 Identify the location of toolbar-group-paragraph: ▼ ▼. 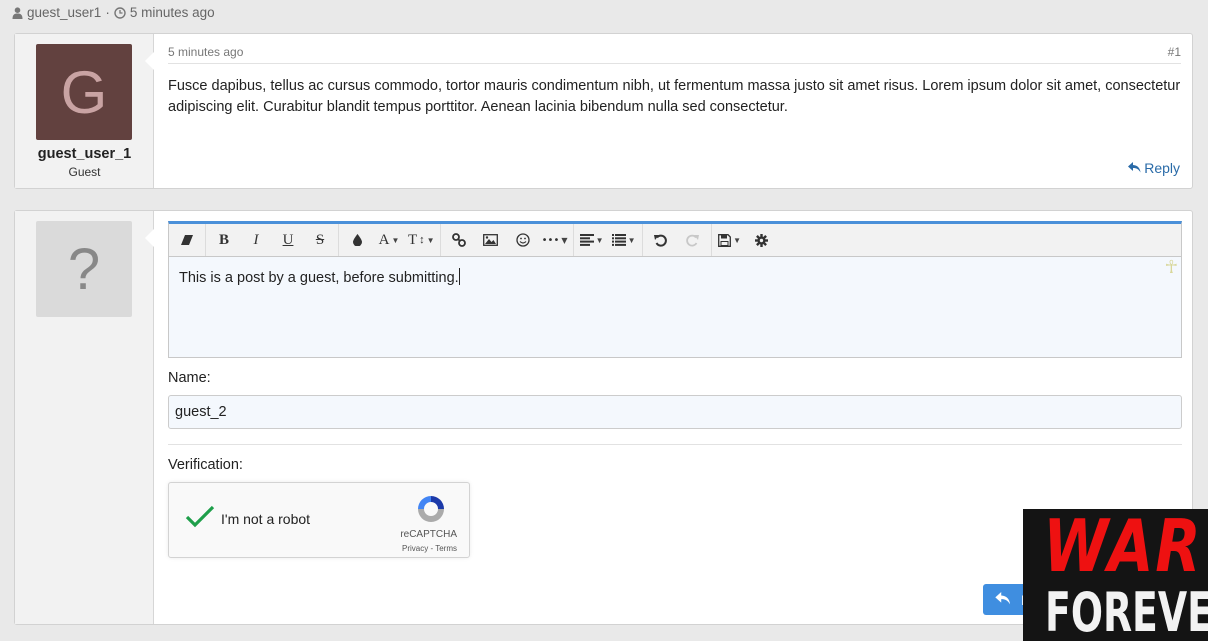
(608, 240).